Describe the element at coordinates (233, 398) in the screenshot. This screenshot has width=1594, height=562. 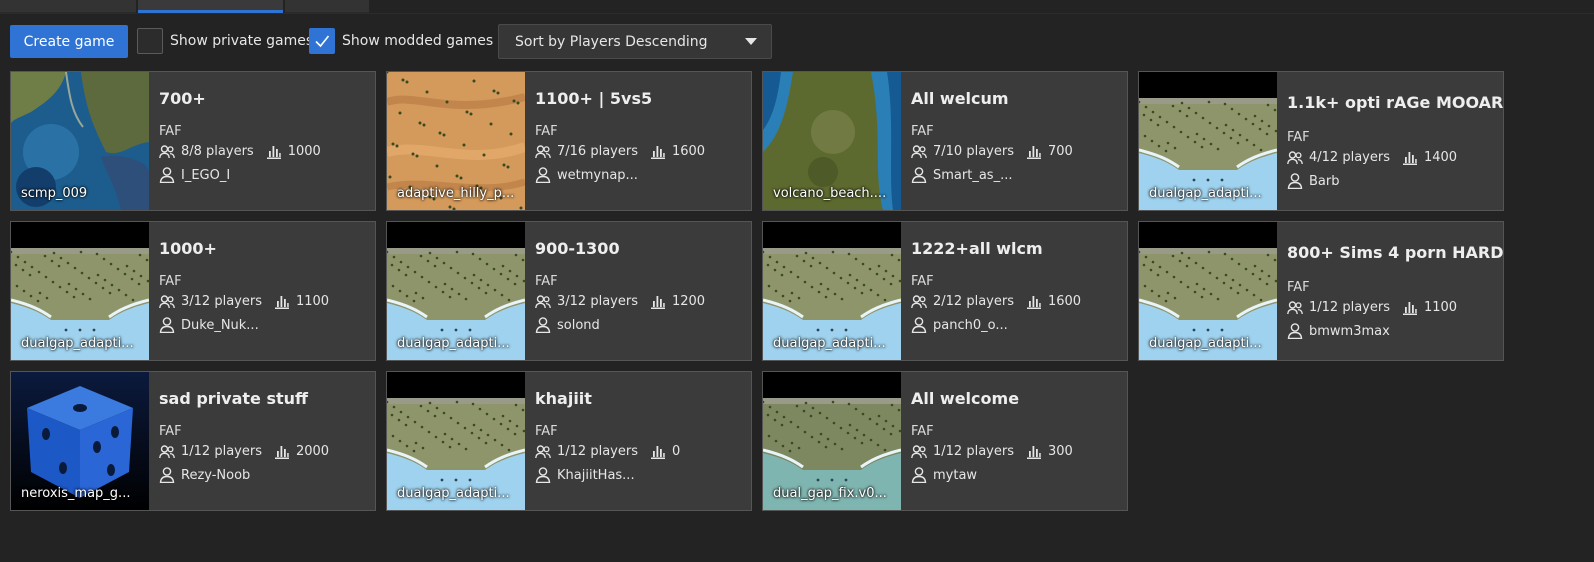
I see `game-title: sad private stuff` at that location.